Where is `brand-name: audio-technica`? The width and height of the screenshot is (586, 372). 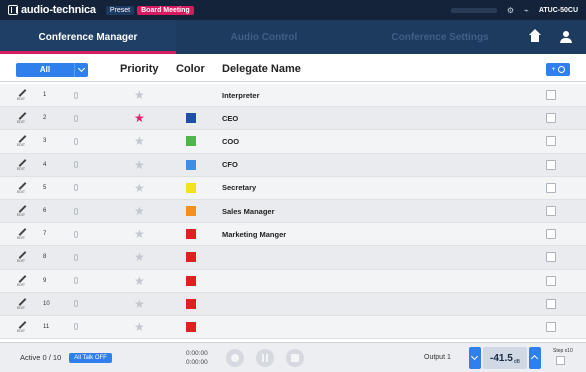 brand-name: audio-technica is located at coordinates (58, 10).